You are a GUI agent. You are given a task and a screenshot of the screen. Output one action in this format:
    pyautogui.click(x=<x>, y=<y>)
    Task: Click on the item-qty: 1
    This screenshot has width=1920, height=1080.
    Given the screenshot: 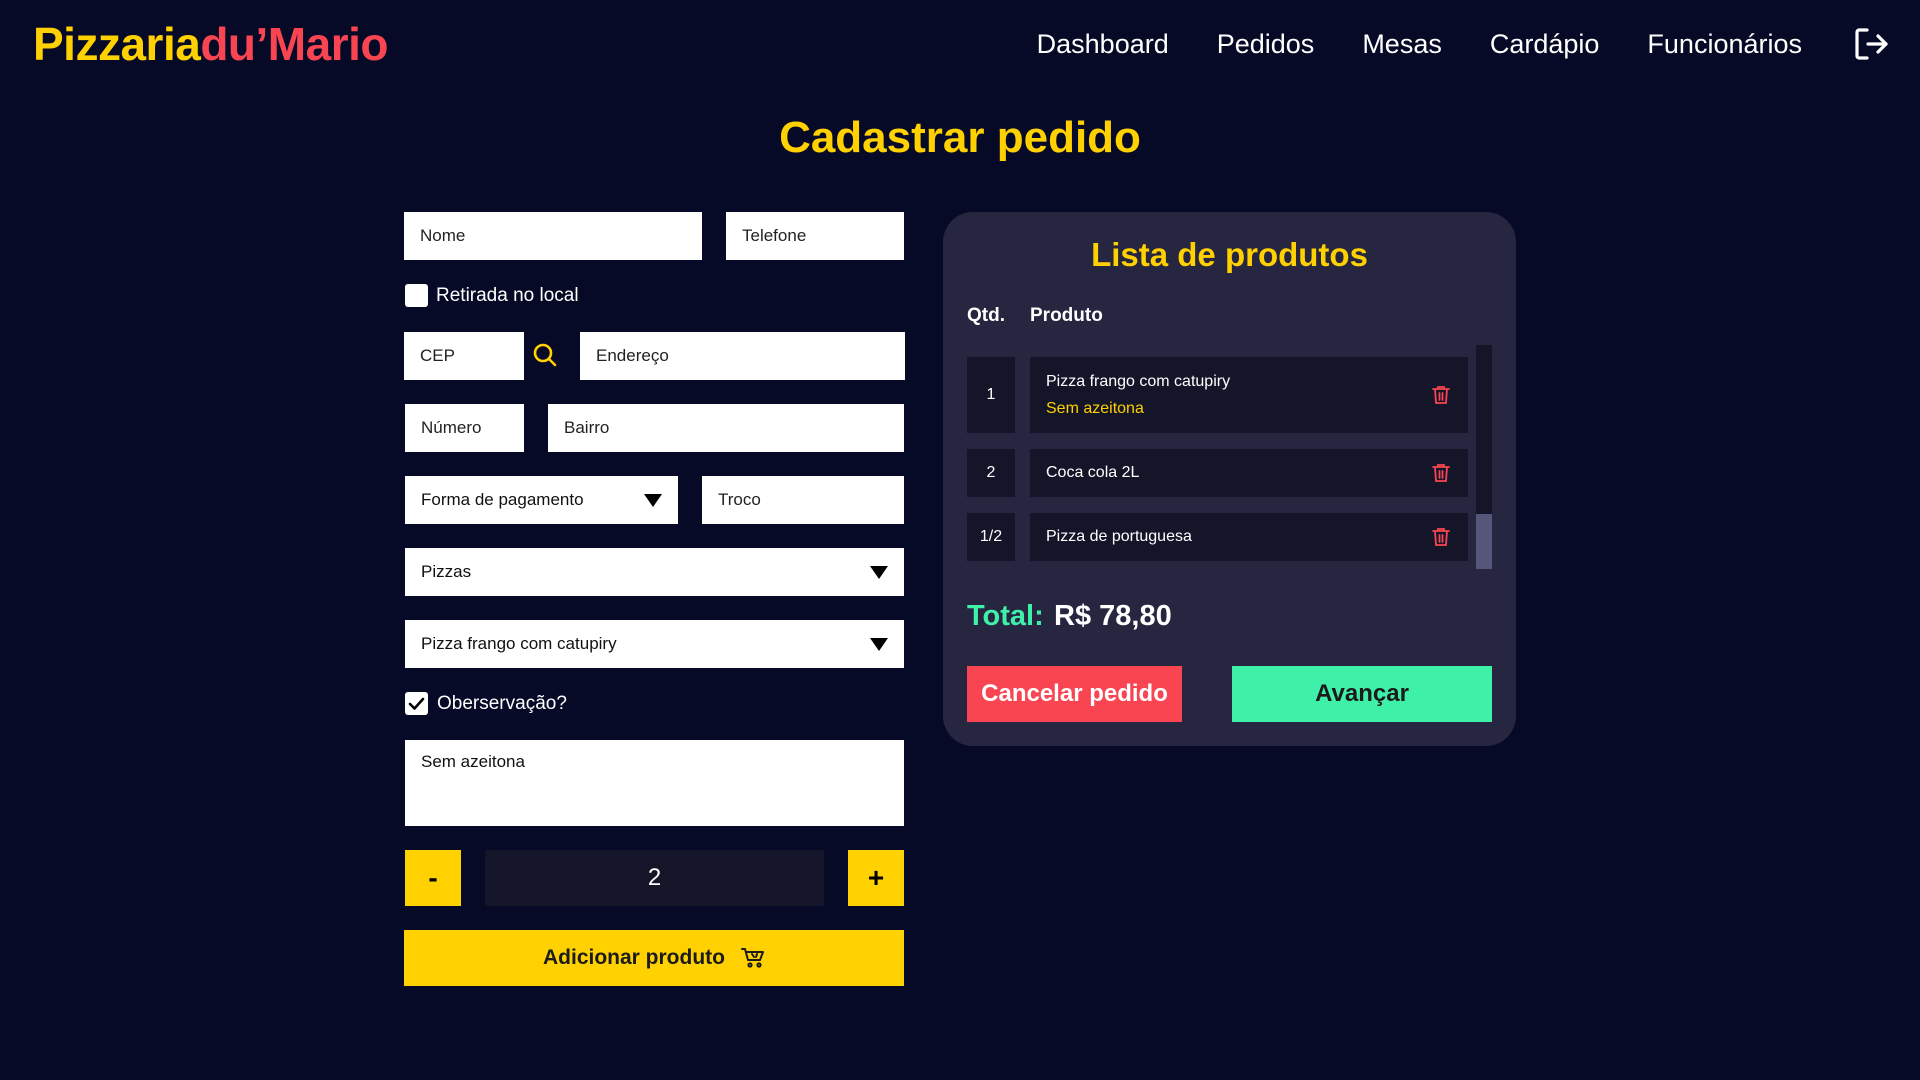 What is the action you would take?
    pyautogui.click(x=991, y=395)
    